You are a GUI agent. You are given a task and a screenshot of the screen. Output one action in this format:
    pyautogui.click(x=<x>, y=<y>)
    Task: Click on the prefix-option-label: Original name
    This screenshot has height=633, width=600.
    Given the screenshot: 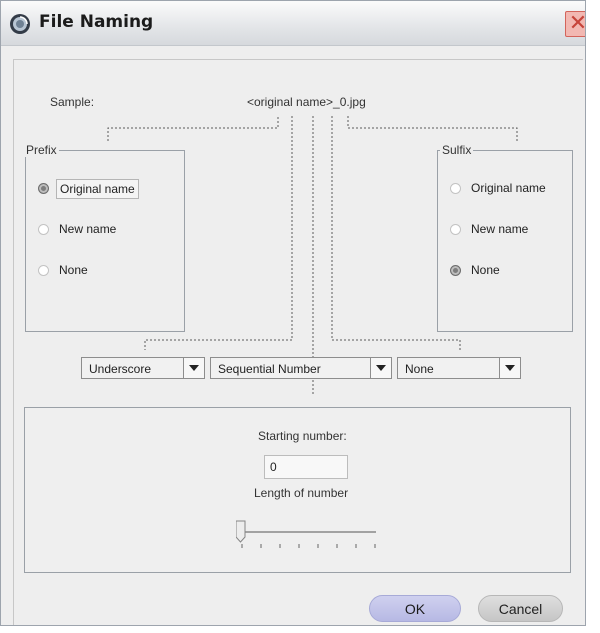 What is the action you would take?
    pyautogui.click(x=97, y=189)
    